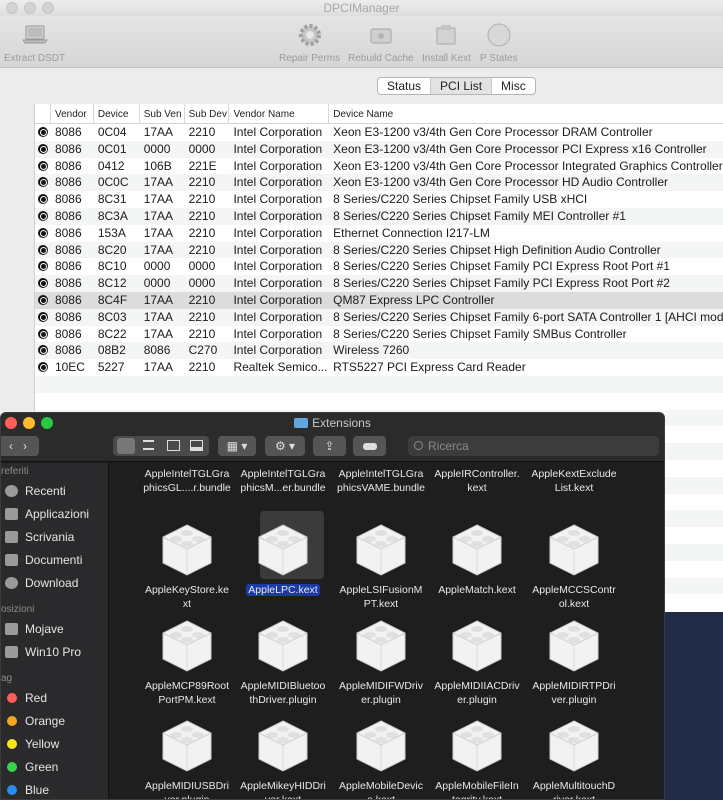 The image size is (723, 800). What do you see at coordinates (411, 232) in the screenshot?
I see `cell-device-name: Ethernet Connection I217-LM` at bounding box center [411, 232].